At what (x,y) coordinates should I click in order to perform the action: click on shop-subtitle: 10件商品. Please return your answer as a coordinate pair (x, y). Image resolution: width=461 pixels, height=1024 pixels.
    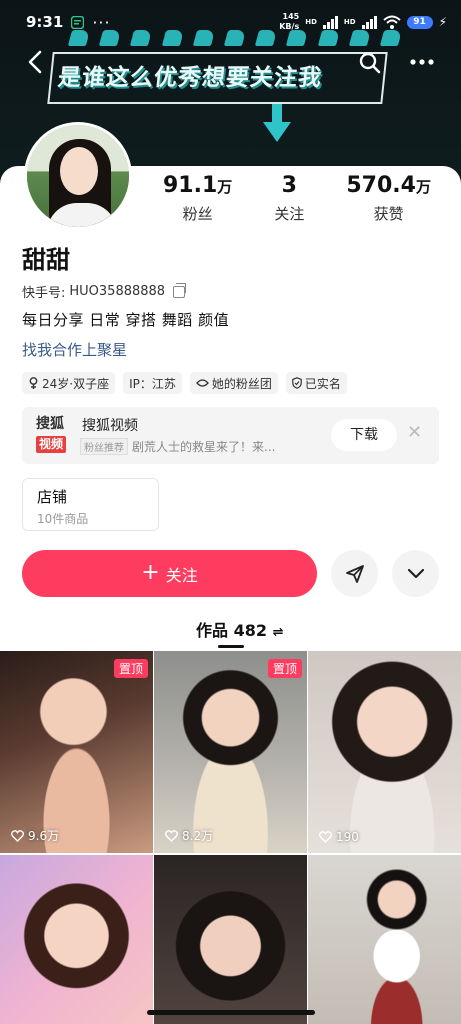
    Looking at the image, I should click on (63, 519).